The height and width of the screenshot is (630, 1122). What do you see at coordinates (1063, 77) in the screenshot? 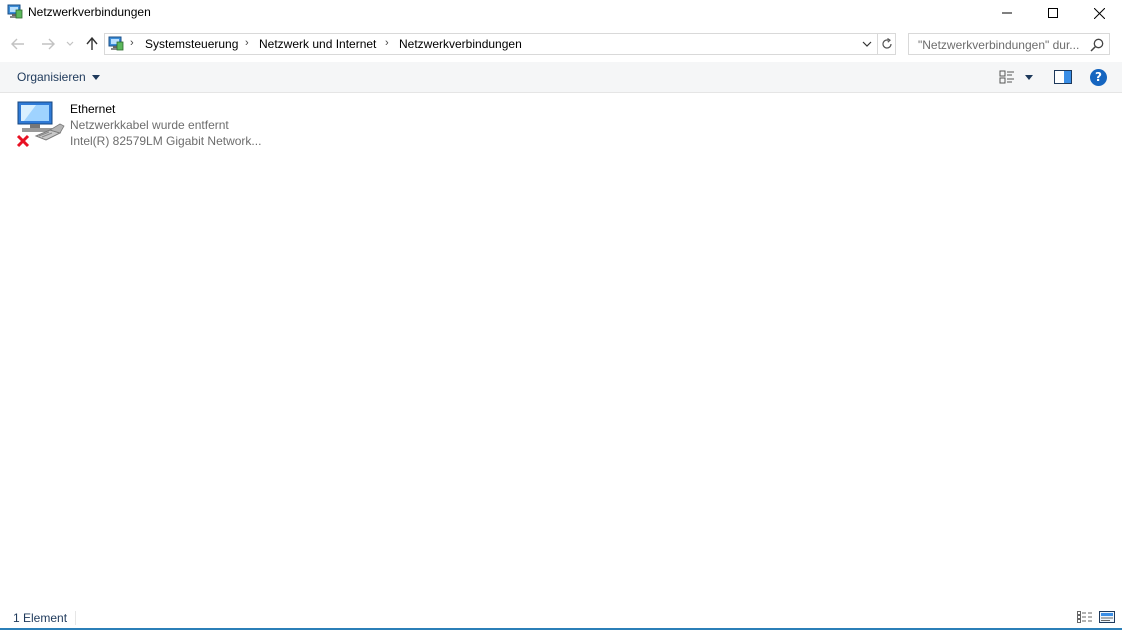
I see `preview-pane-icon` at bounding box center [1063, 77].